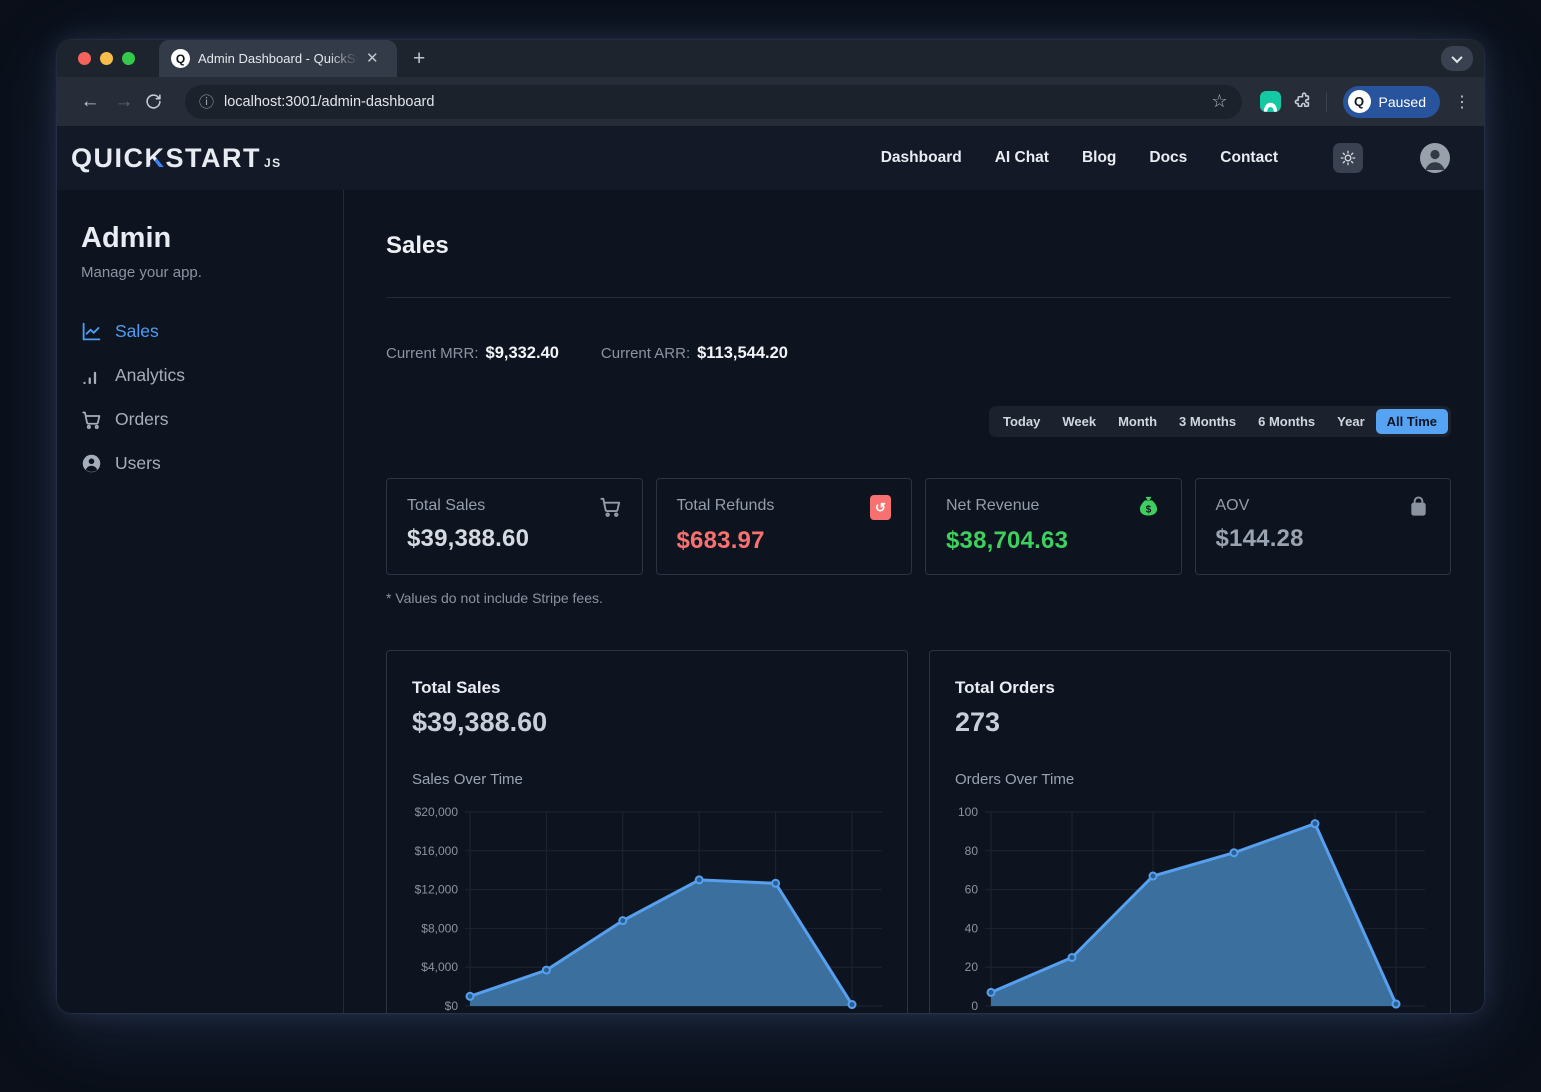  Describe the element at coordinates (1249, 158) in the screenshot. I see `nav-link-contact: Contact` at that location.